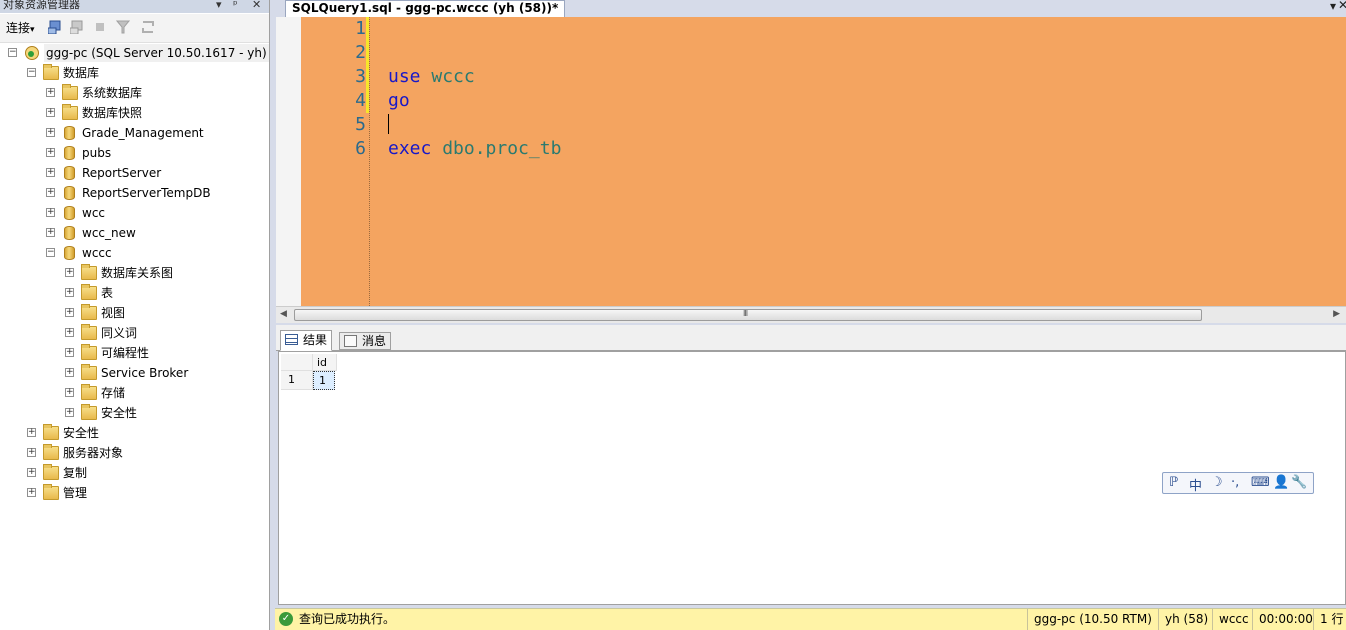  Describe the element at coordinates (146, 193) in the screenshot. I see `tree-node-label: ReportServerTempDB` at that location.